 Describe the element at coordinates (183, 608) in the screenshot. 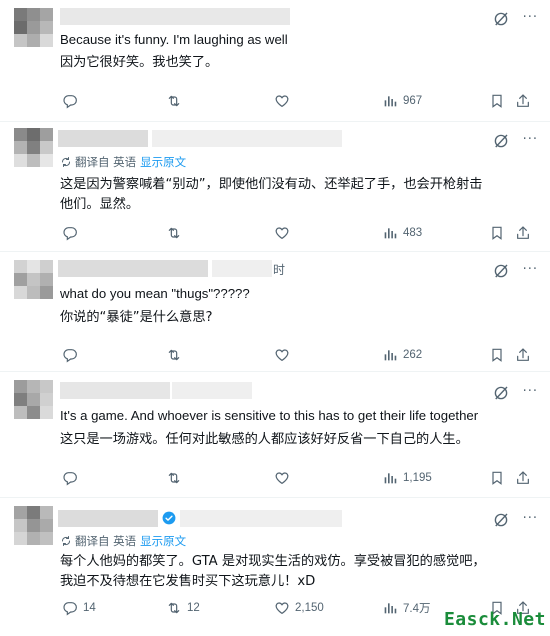

I see `repost-button: 12` at that location.